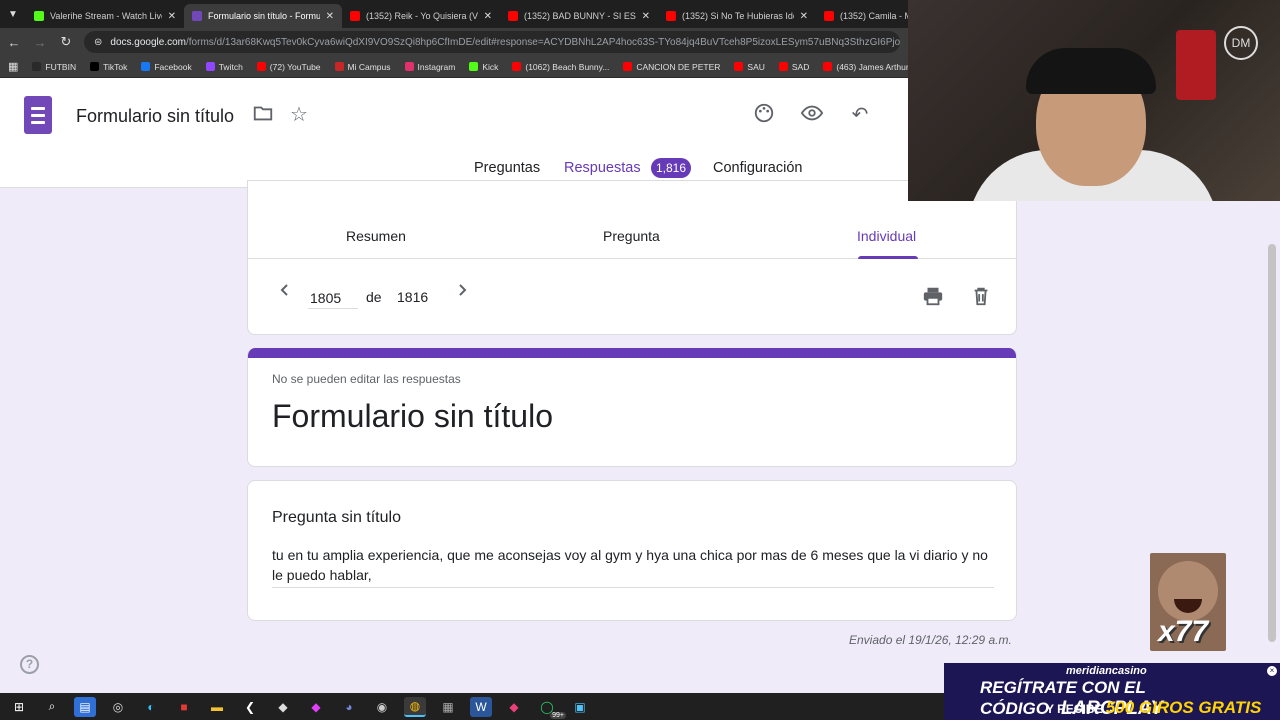  Describe the element at coordinates (579, 16) in the screenshot. I see `browser-tab: (1352) BAD BUNNY - SI ESTUVI ✕` at that location.